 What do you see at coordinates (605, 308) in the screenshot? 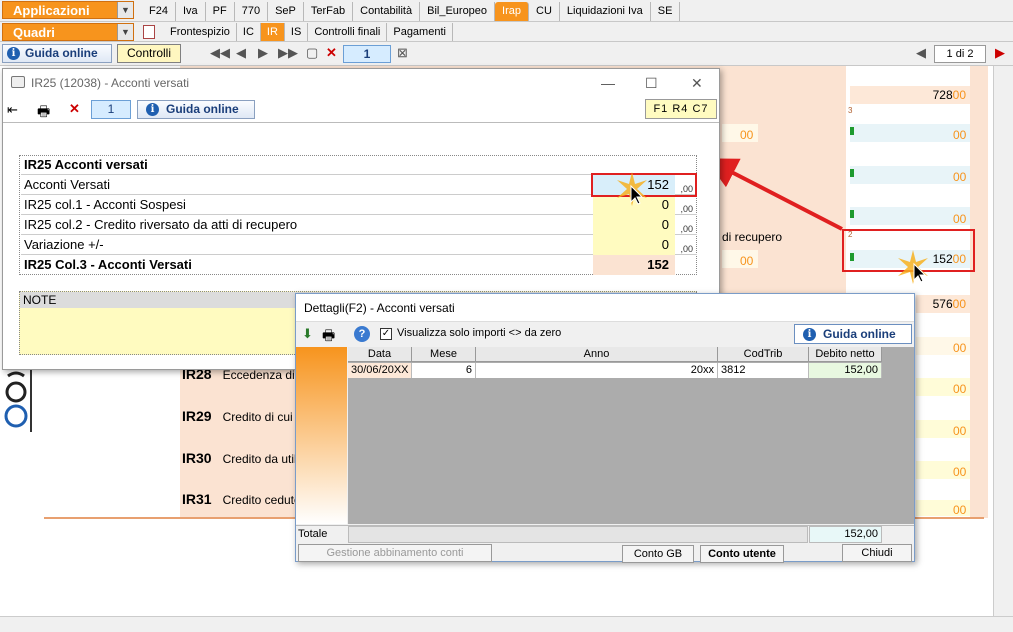
I see `dettagli-window-title: Dettagli(F2) - Acconti versati` at bounding box center [605, 308].